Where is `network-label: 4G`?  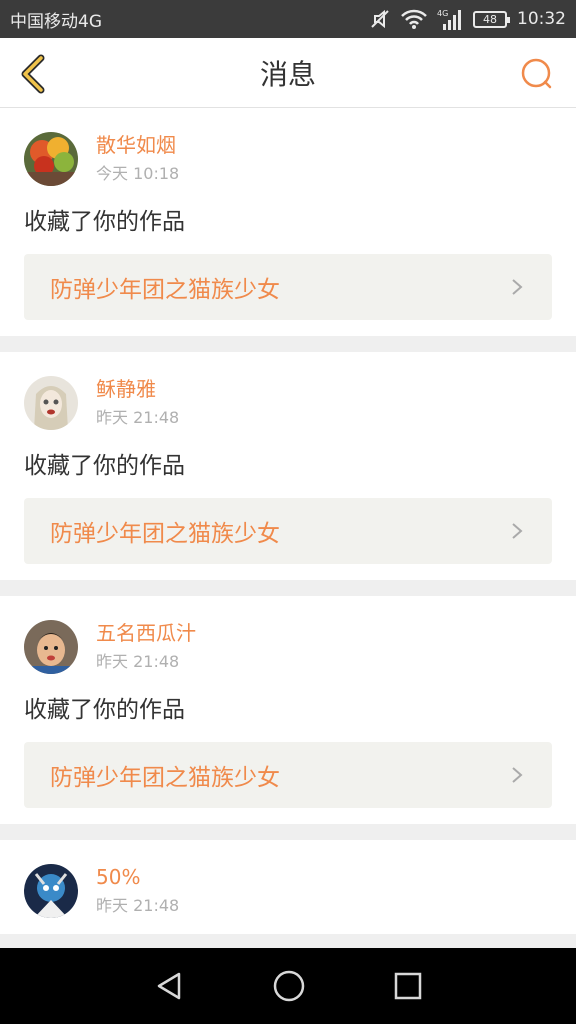 network-label: 4G is located at coordinates (442, 13).